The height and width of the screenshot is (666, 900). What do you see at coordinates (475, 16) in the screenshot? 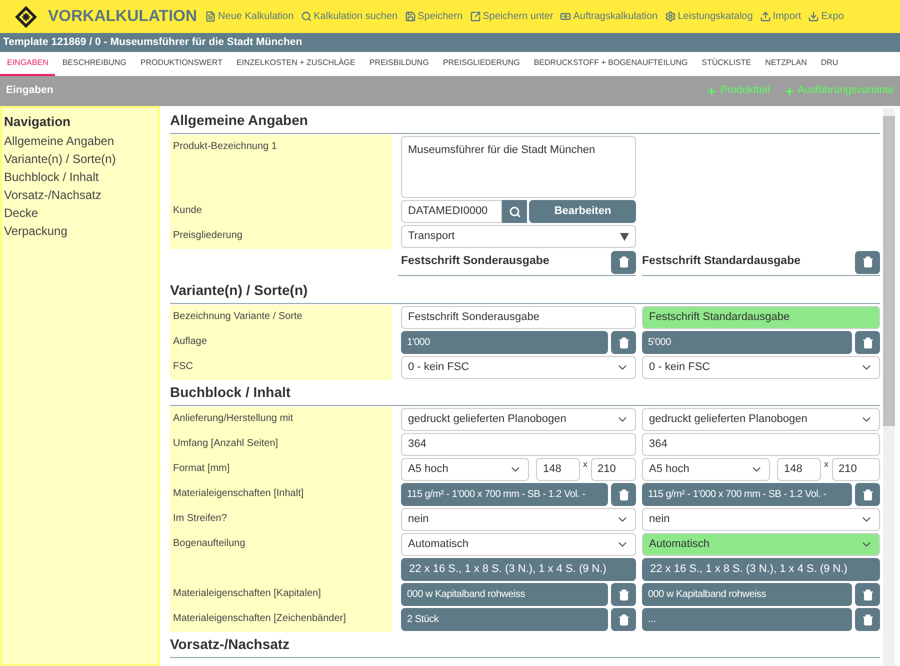
I see `share-icon` at bounding box center [475, 16].